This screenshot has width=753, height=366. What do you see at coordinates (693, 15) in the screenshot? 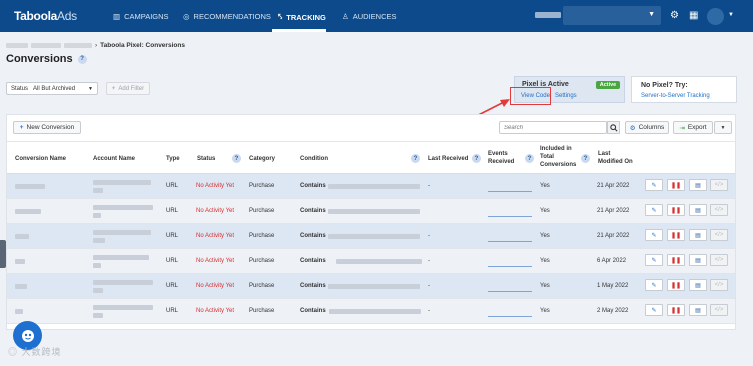
I see `apps-grid-icon: ▦` at bounding box center [693, 15].